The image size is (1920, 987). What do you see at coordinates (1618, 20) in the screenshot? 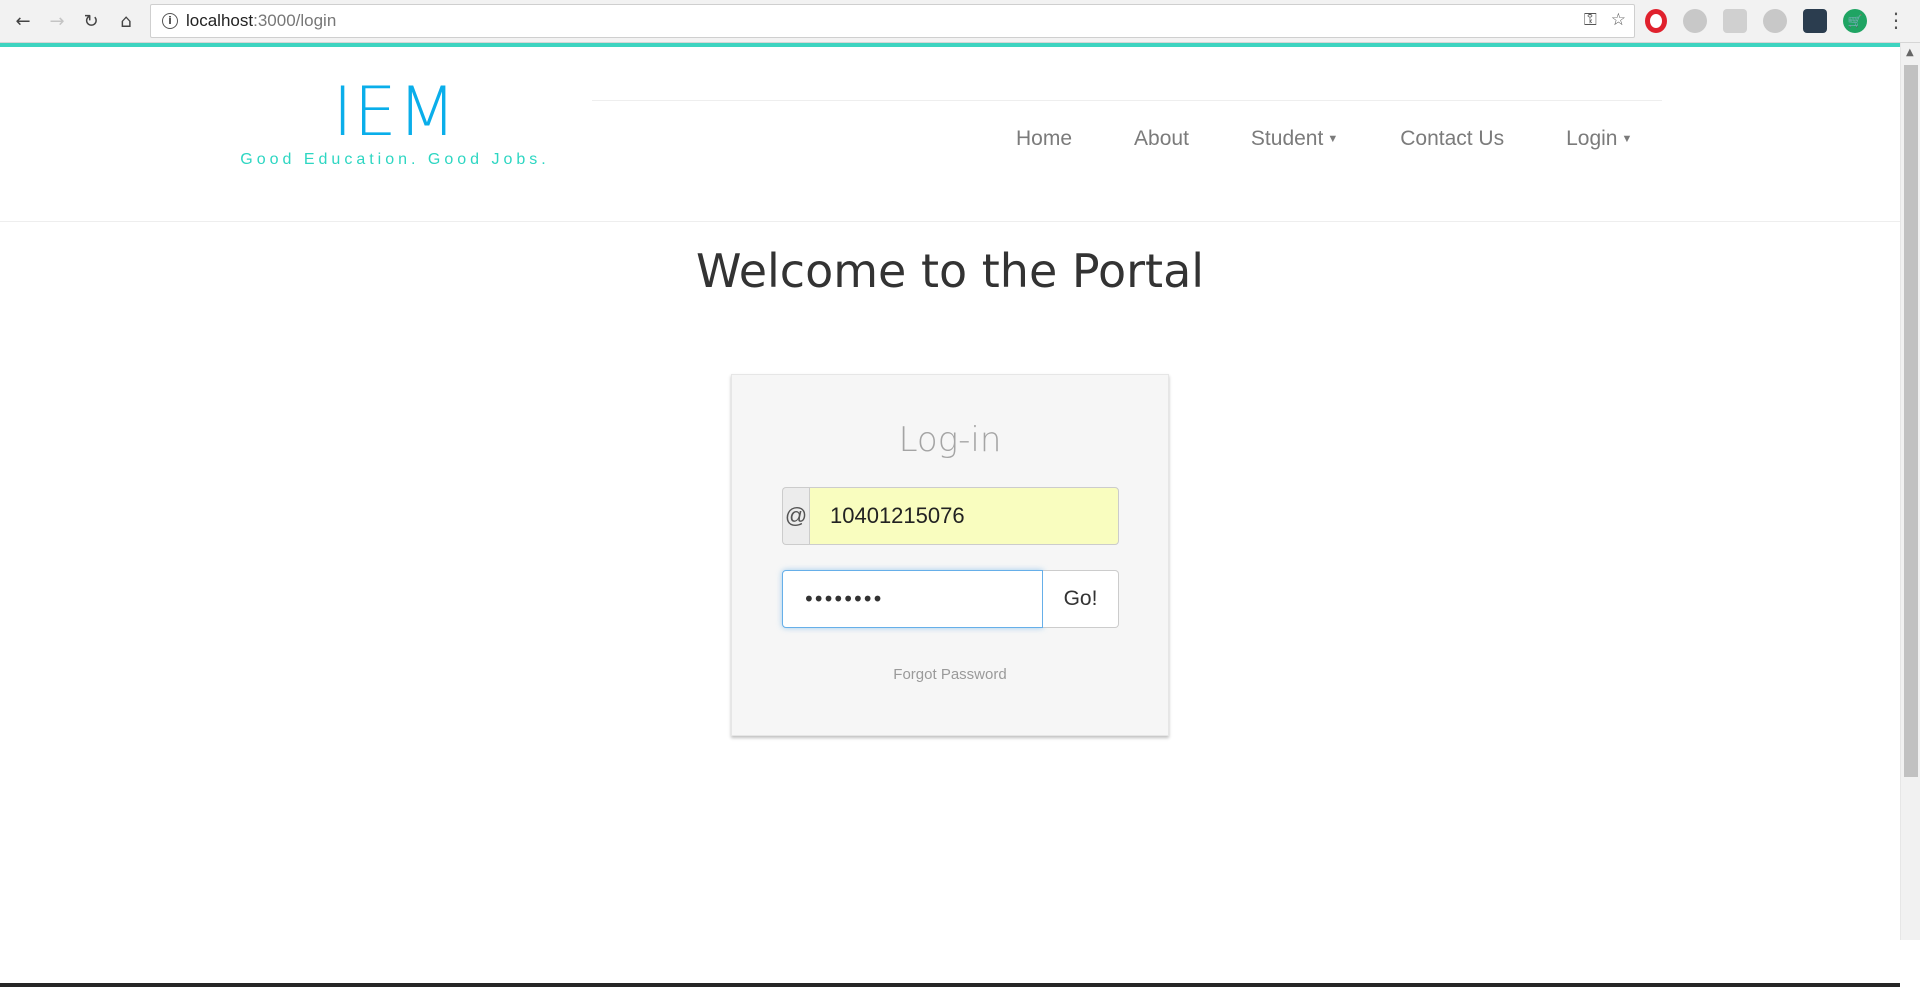
I see `star-icon: ☆` at bounding box center [1618, 20].